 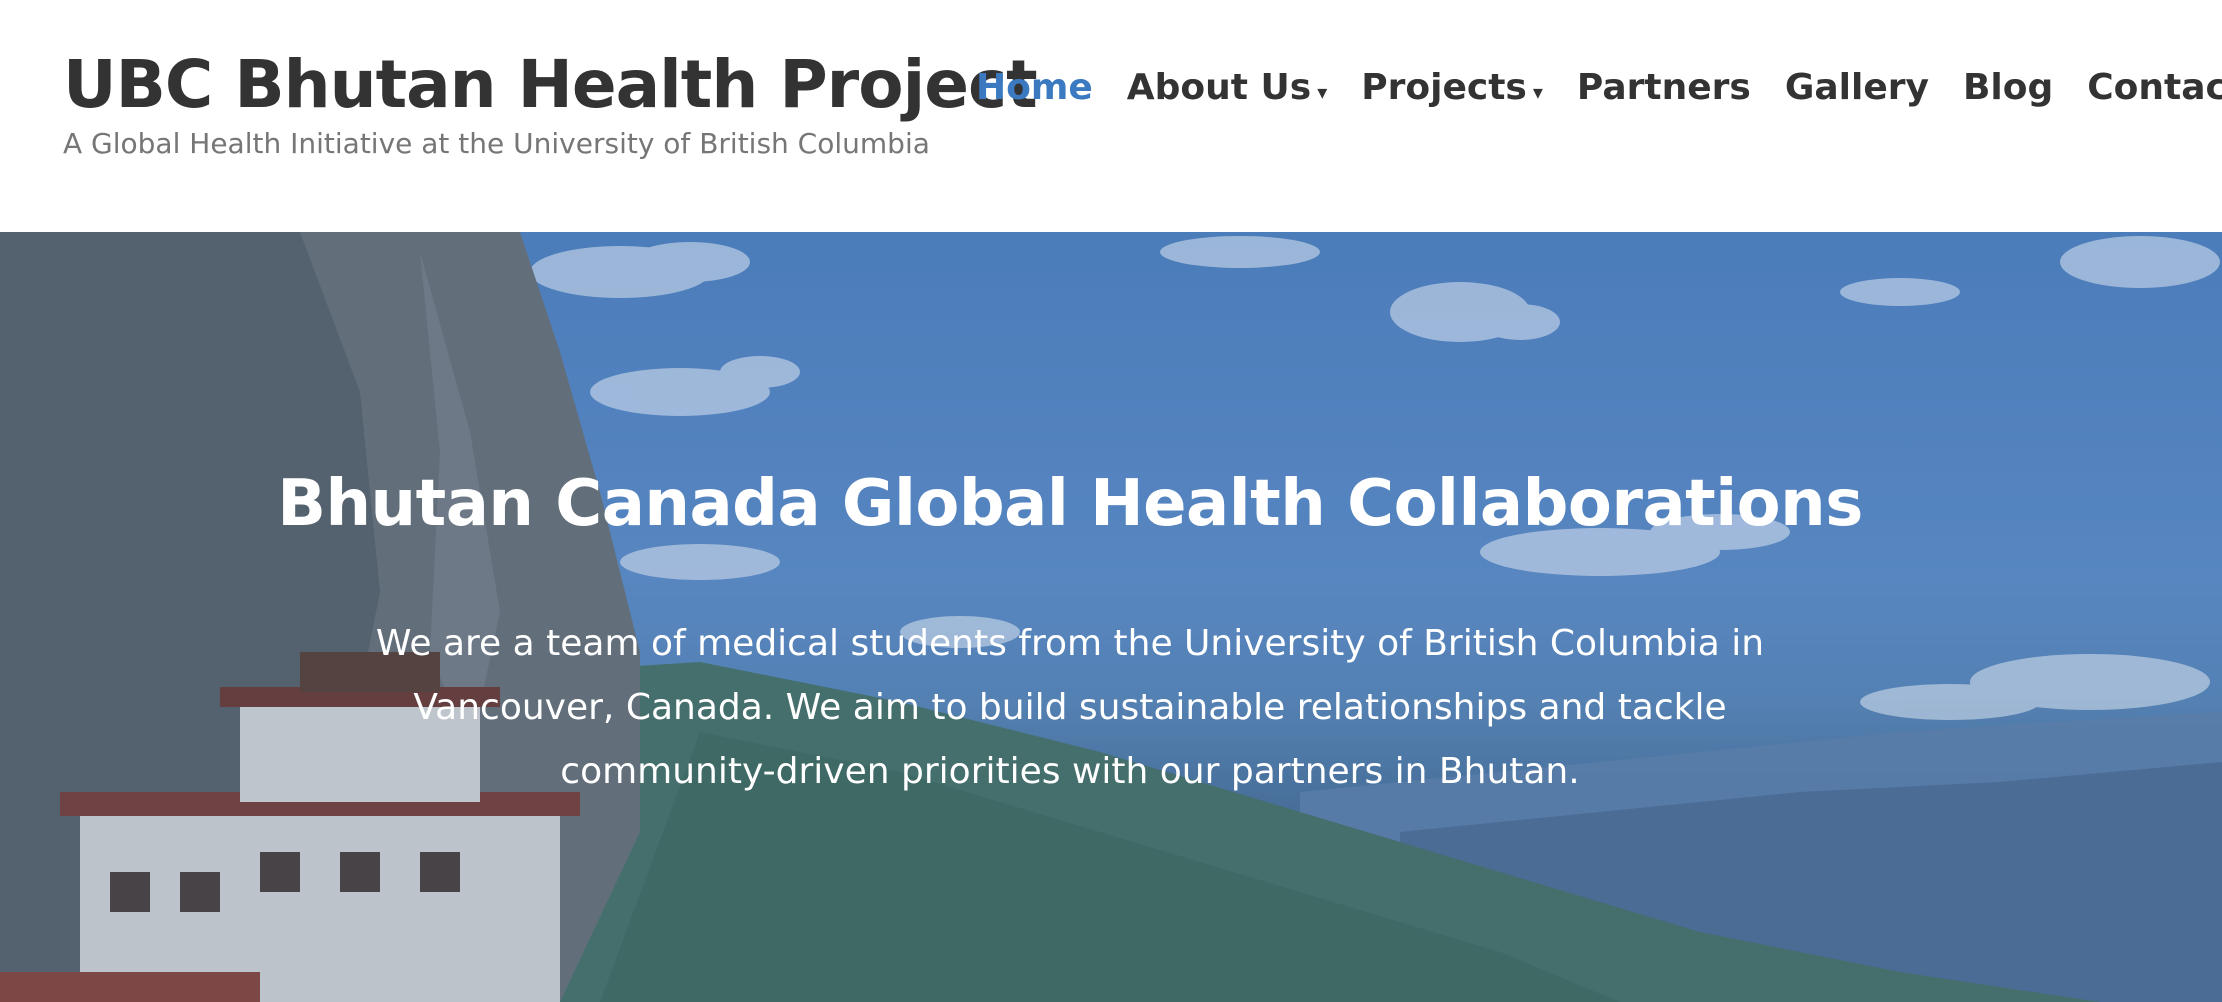 I want to click on nav-item-label: About Us, so click(x=1219, y=87).